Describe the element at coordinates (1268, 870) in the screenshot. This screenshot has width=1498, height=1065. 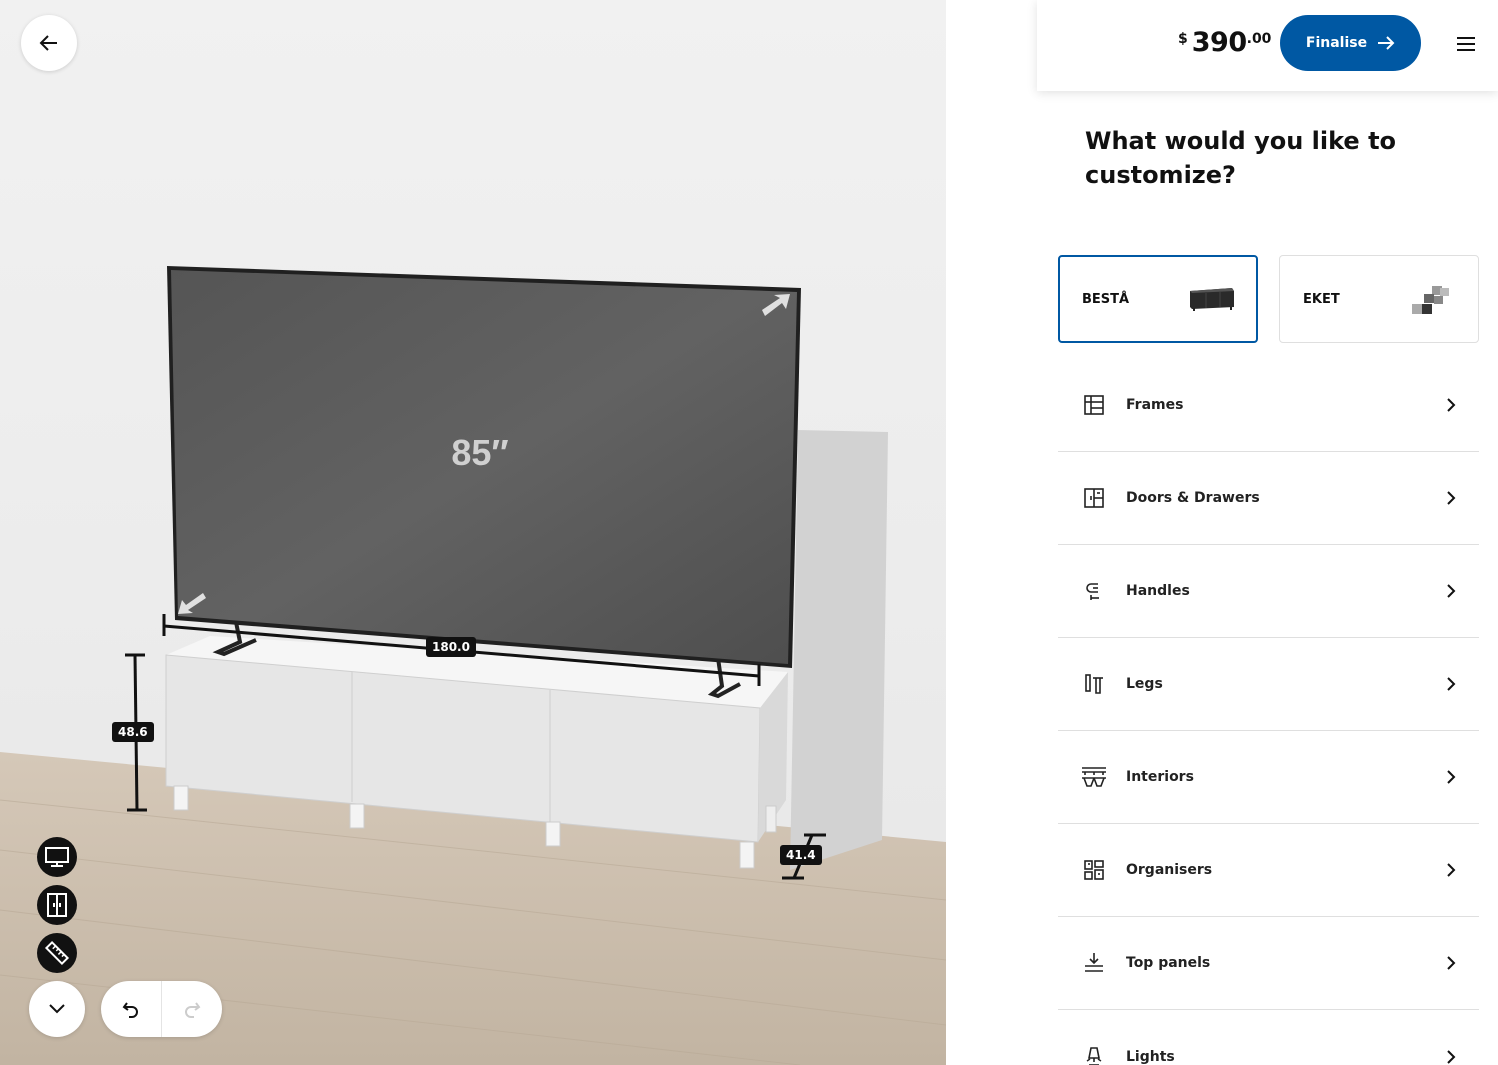
I see `menu-item-organisers: Organisers` at that location.